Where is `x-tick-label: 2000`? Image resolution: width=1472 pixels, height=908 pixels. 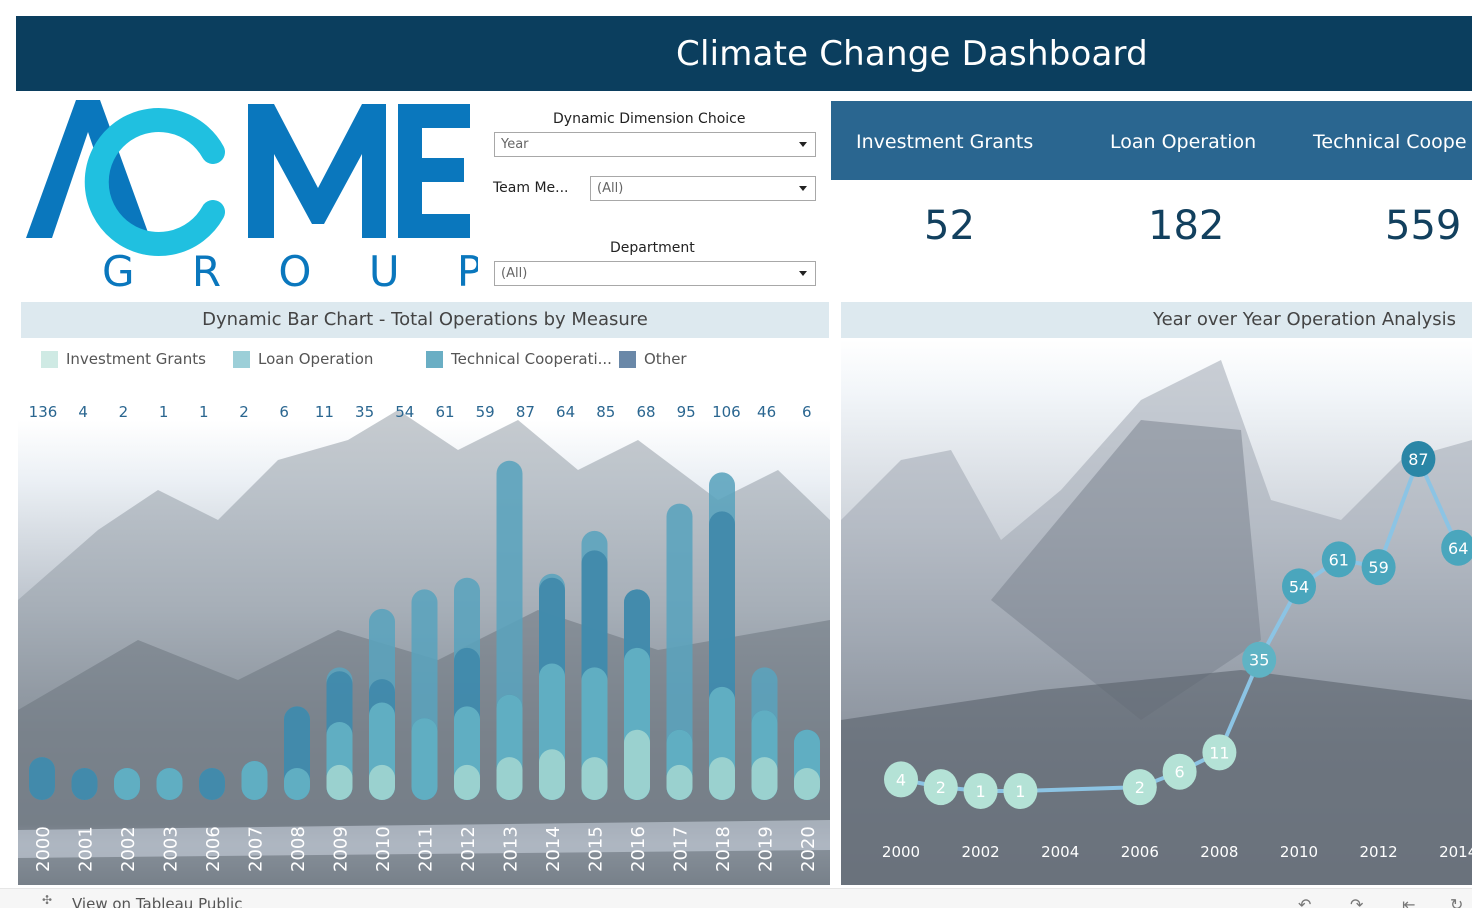 x-tick-label: 2000 is located at coordinates (43, 849).